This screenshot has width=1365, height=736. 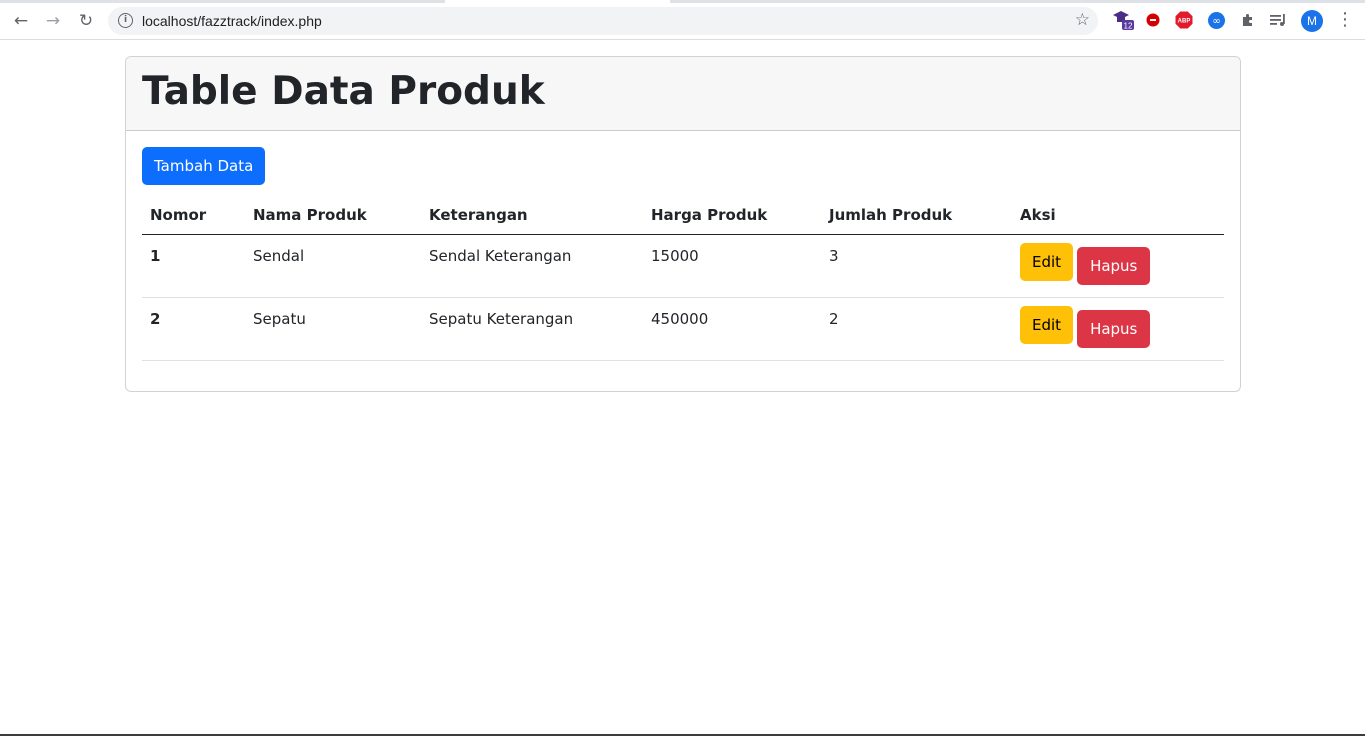 I want to click on cell-jumlah-produk: 2, so click(x=916, y=329).